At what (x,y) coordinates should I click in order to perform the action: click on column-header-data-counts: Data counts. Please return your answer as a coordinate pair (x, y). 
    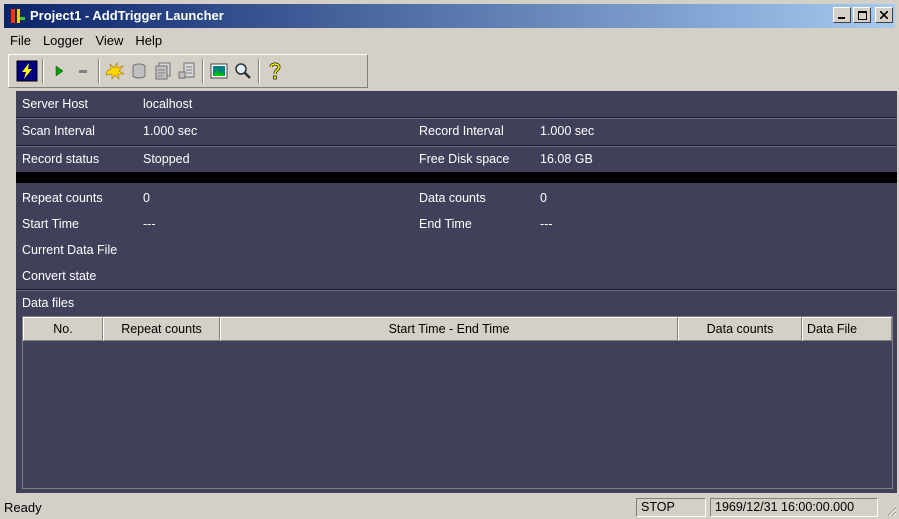
    Looking at the image, I should click on (740, 329).